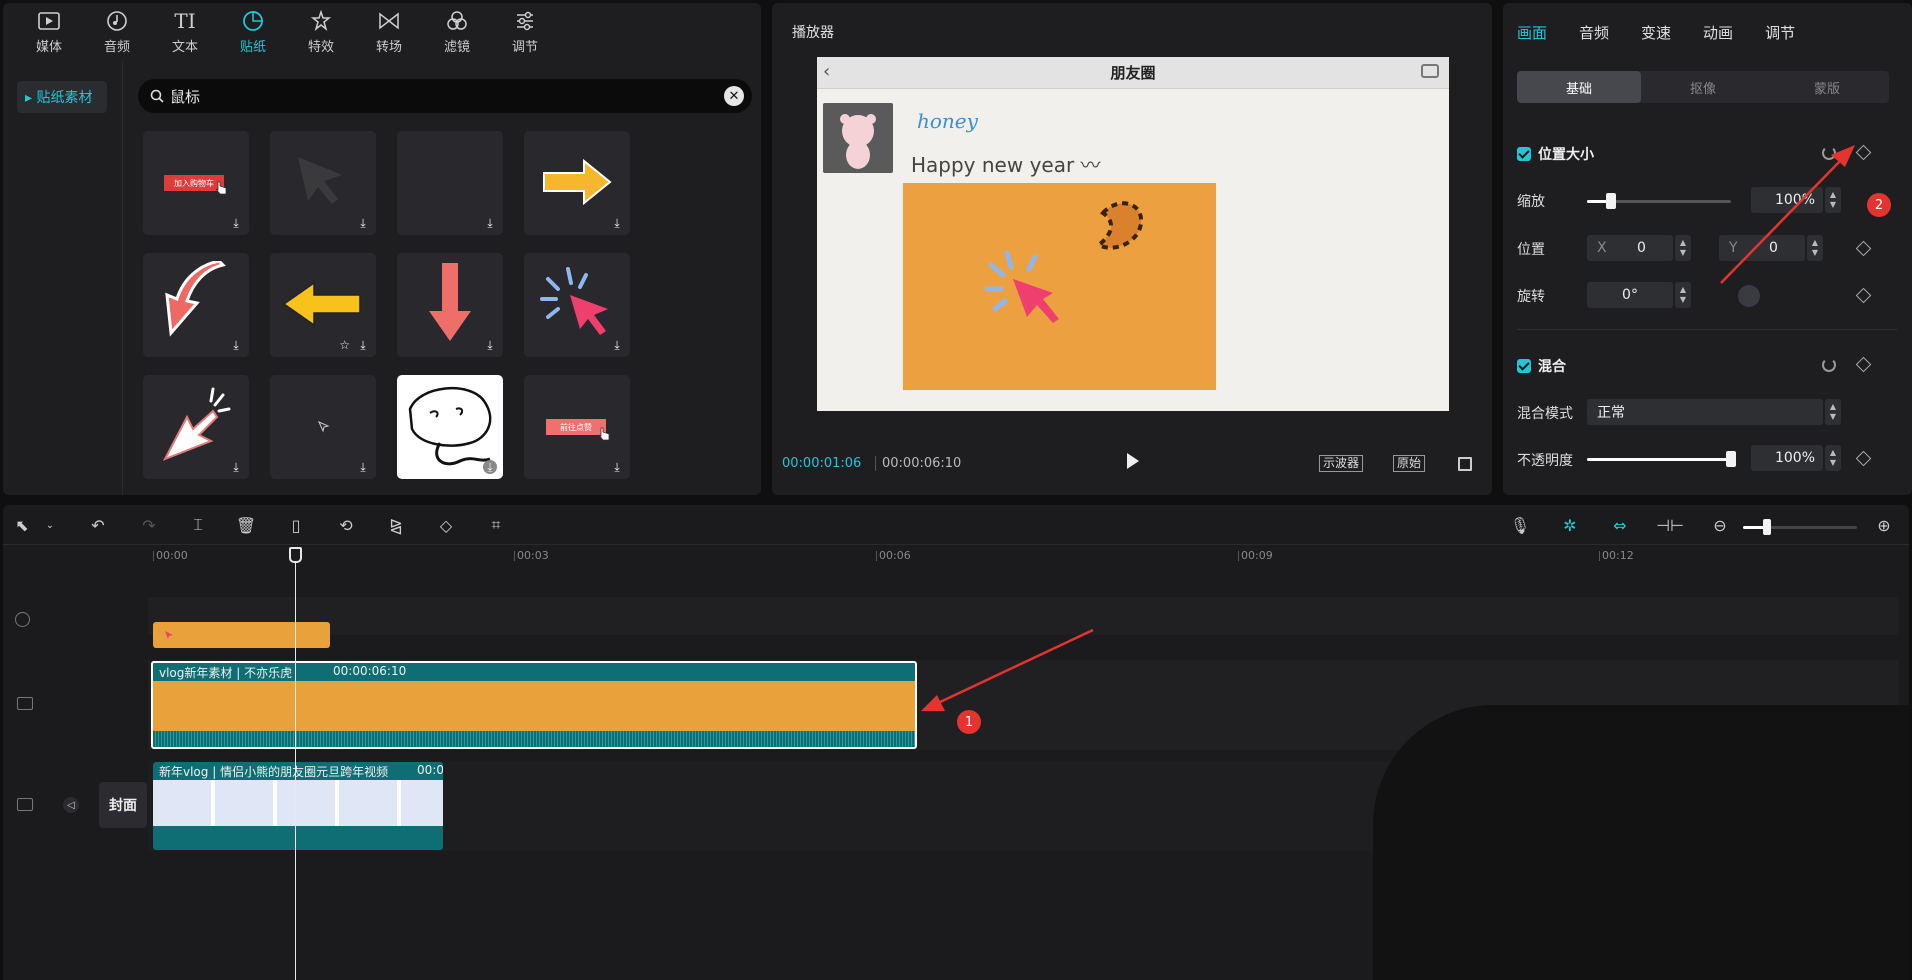  I want to click on tab-adjust: 调节, so click(1780, 32).